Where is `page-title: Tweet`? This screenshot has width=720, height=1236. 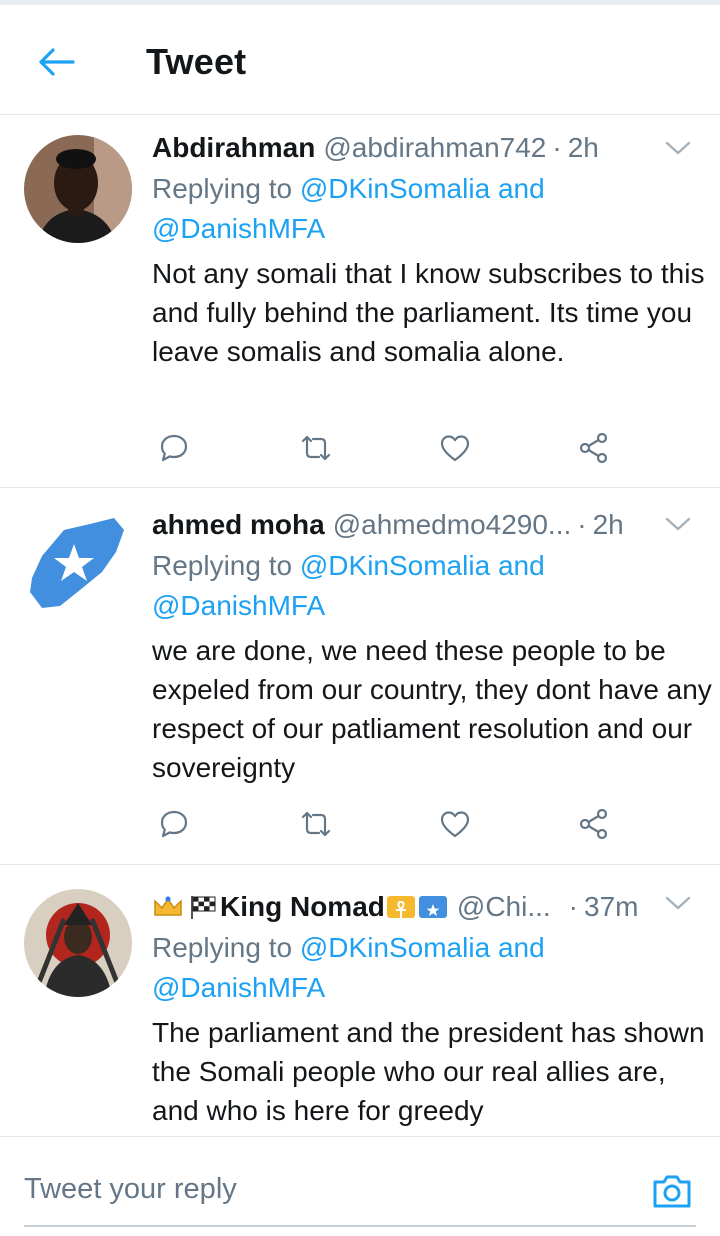 page-title: Tweet is located at coordinates (196, 61).